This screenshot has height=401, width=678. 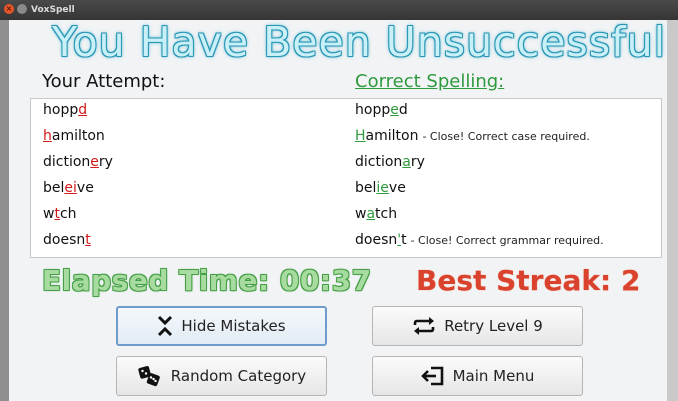 What do you see at coordinates (359, 42) in the screenshot?
I see `result-heading: You Have Been Unsuccessful` at bounding box center [359, 42].